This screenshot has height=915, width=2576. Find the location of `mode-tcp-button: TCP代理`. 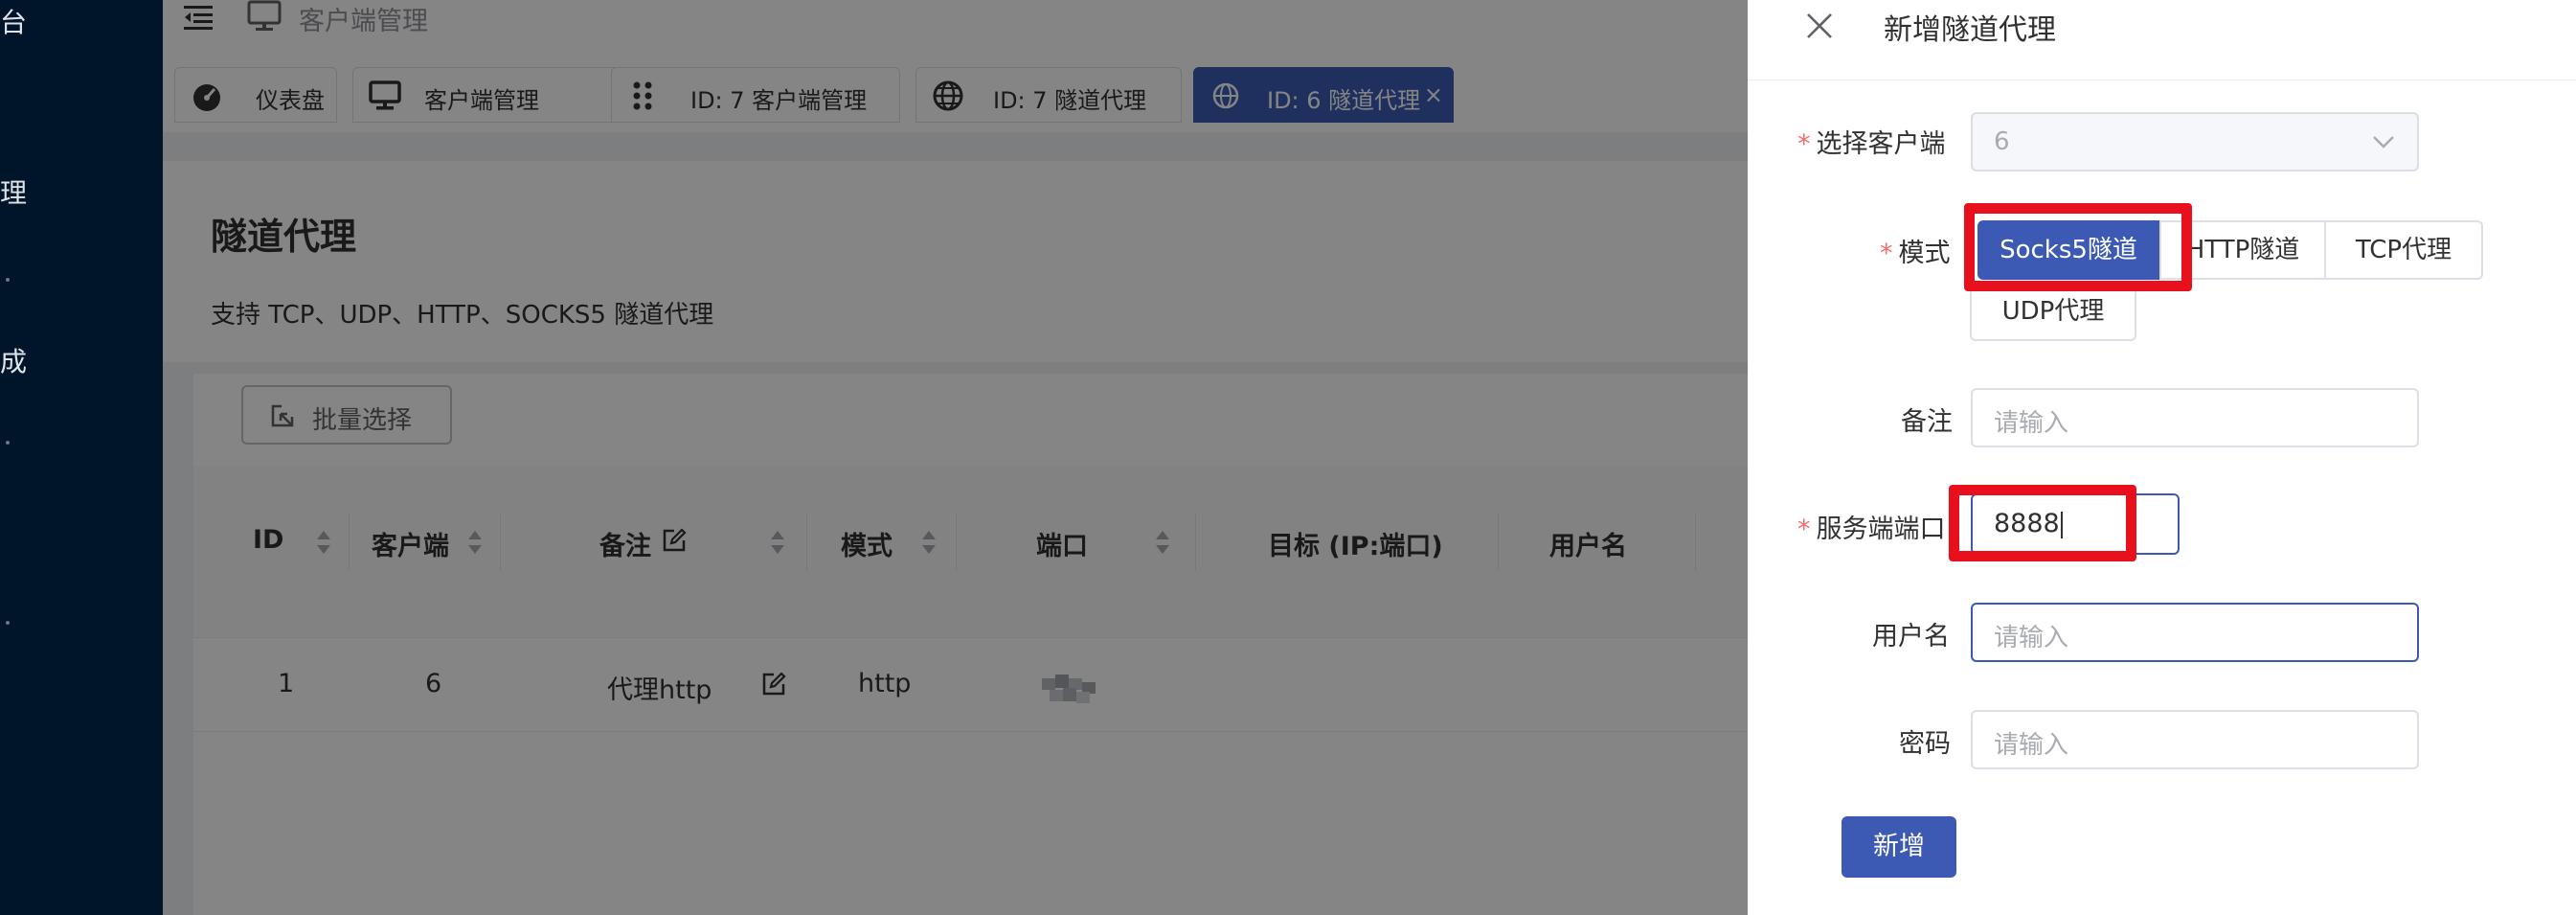

mode-tcp-button: TCP代理 is located at coordinates (2403, 250).